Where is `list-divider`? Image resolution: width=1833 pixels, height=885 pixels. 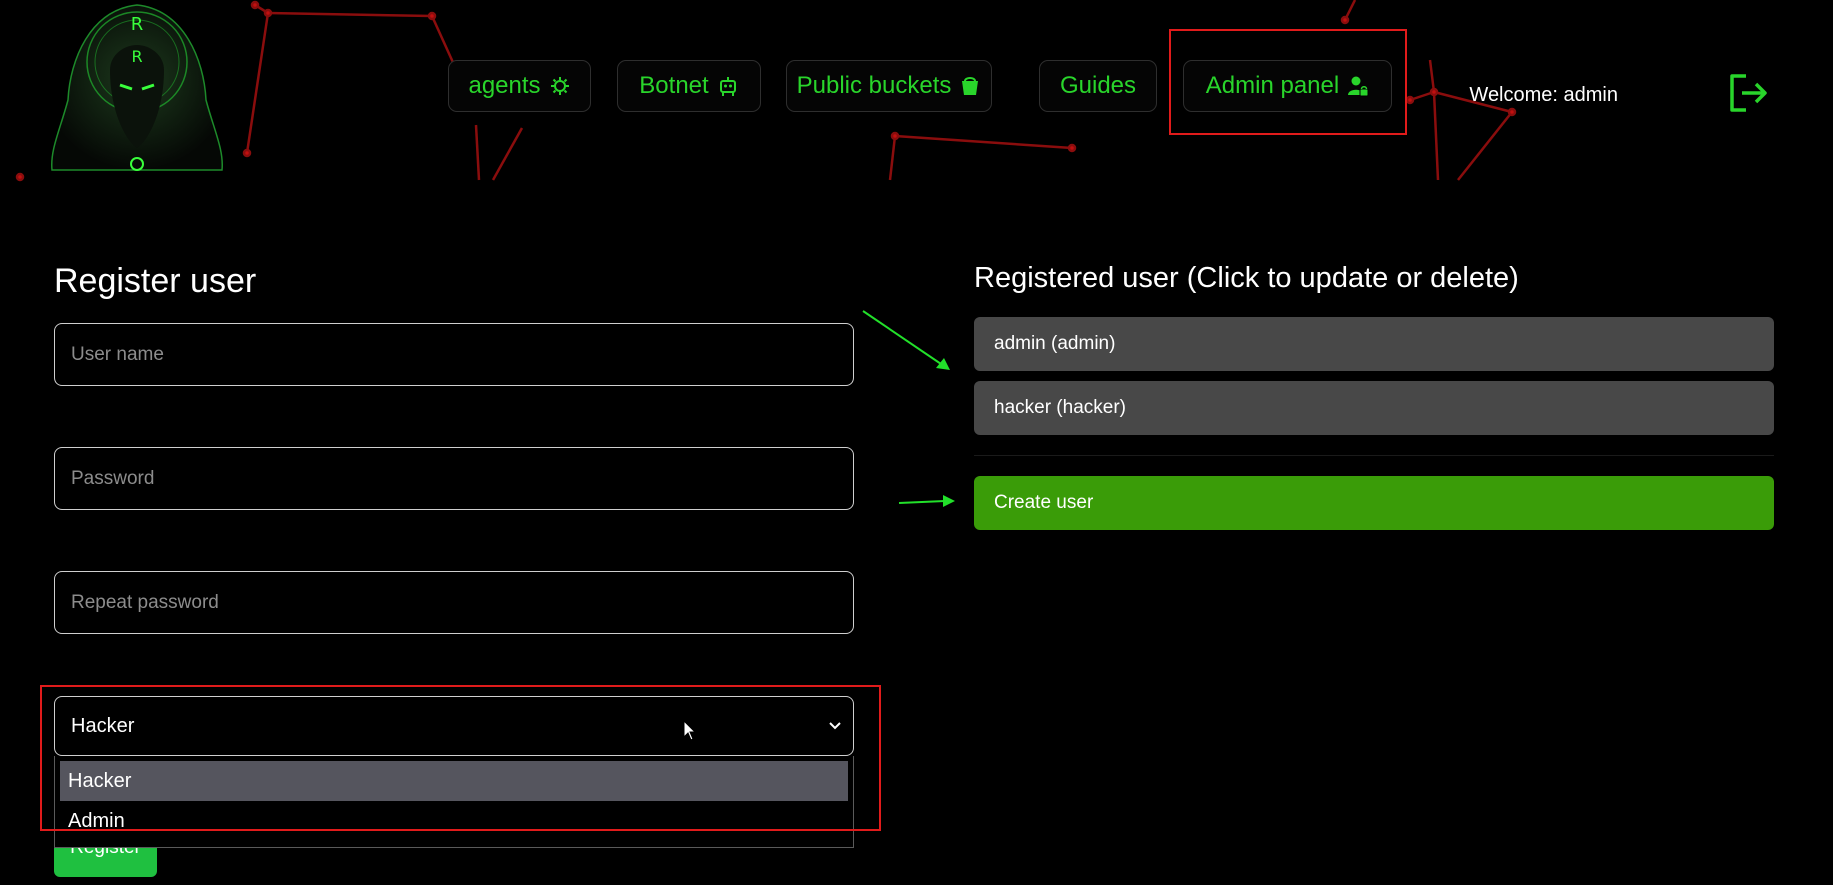 list-divider is located at coordinates (1374, 455).